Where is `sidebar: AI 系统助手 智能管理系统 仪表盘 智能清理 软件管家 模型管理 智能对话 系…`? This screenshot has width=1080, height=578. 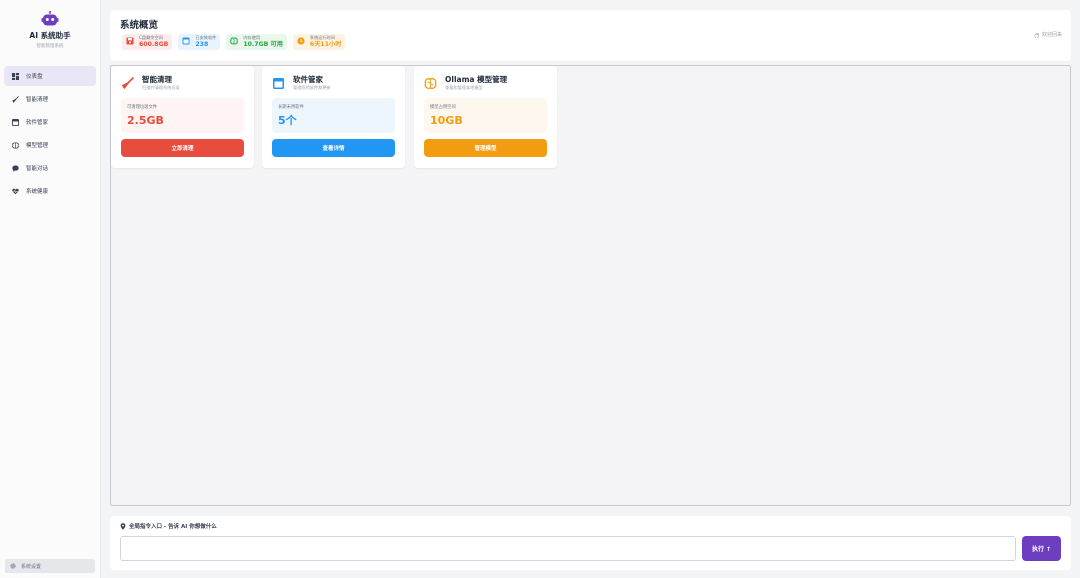 sidebar: AI 系统助手 智能管理系统 仪表盘 智能清理 软件管家 模型管理 智能对话 系… is located at coordinates (50, 289).